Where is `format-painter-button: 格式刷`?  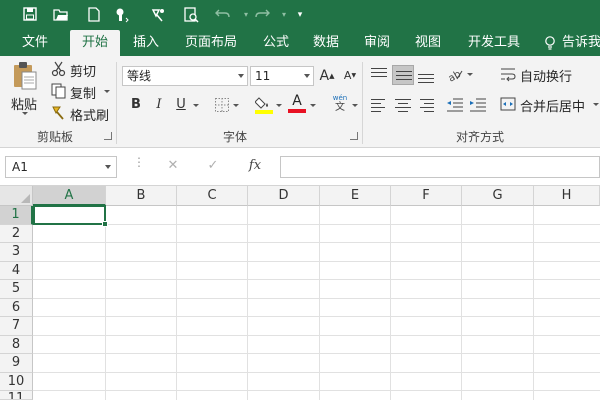
format-painter-button: 格式刷 is located at coordinates (89, 114).